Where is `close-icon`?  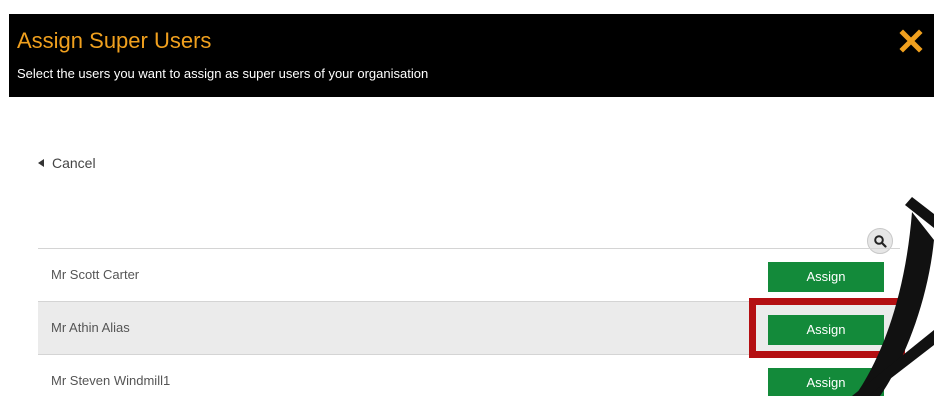
close-icon is located at coordinates (911, 41).